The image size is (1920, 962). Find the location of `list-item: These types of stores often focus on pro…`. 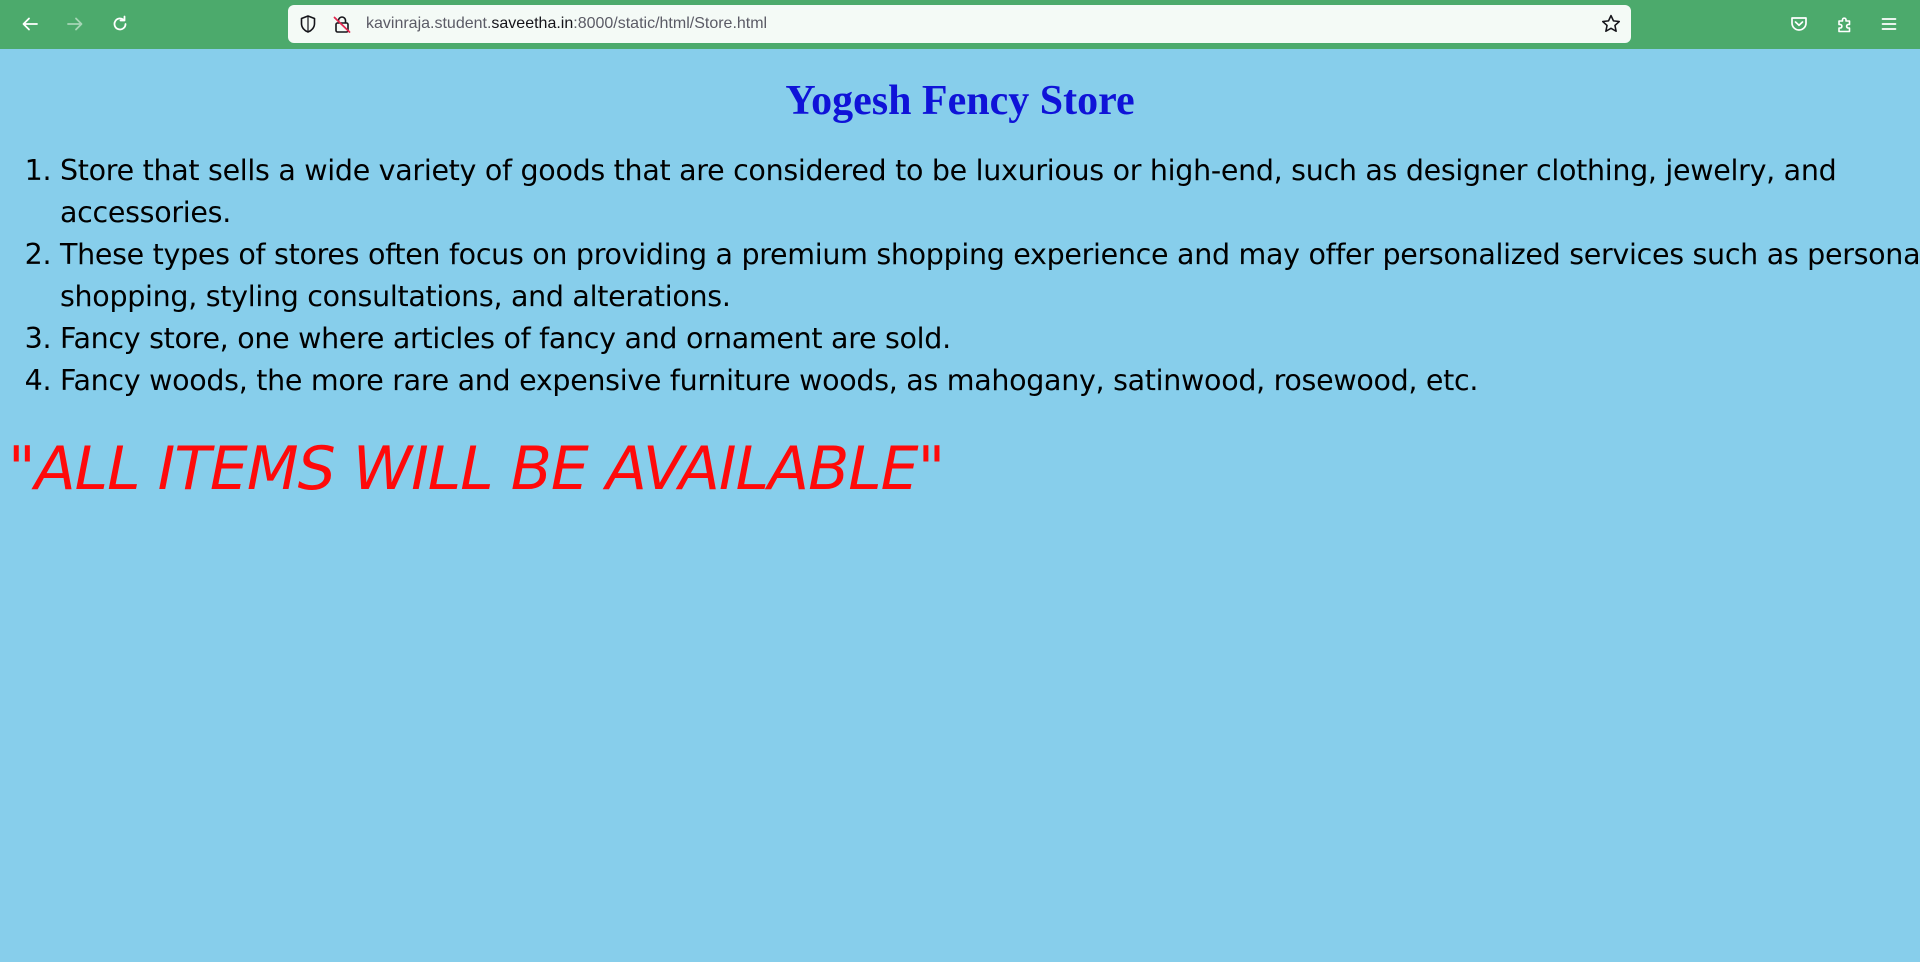

list-item: These types of stores often focus on pro… is located at coordinates (990, 276).